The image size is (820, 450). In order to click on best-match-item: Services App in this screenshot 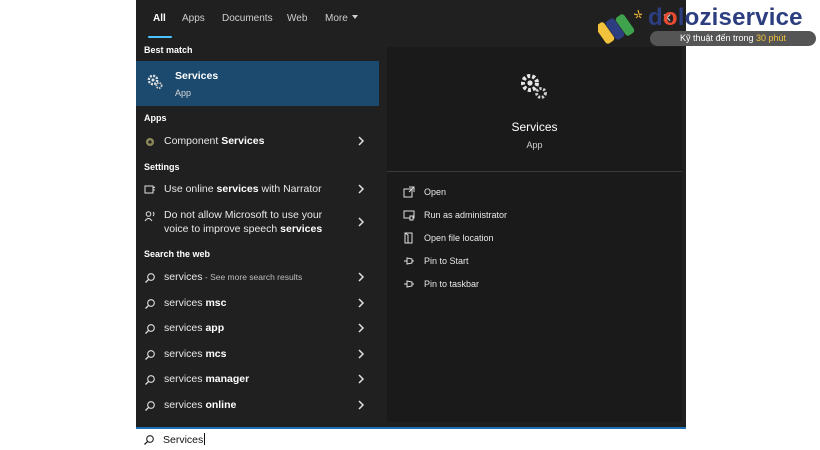, I will do `click(257, 83)`.